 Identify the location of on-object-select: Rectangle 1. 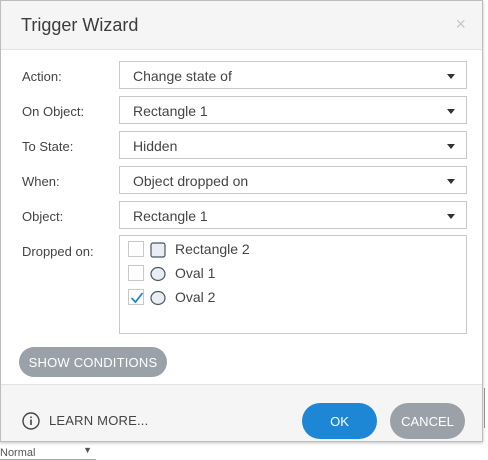
(293, 110).